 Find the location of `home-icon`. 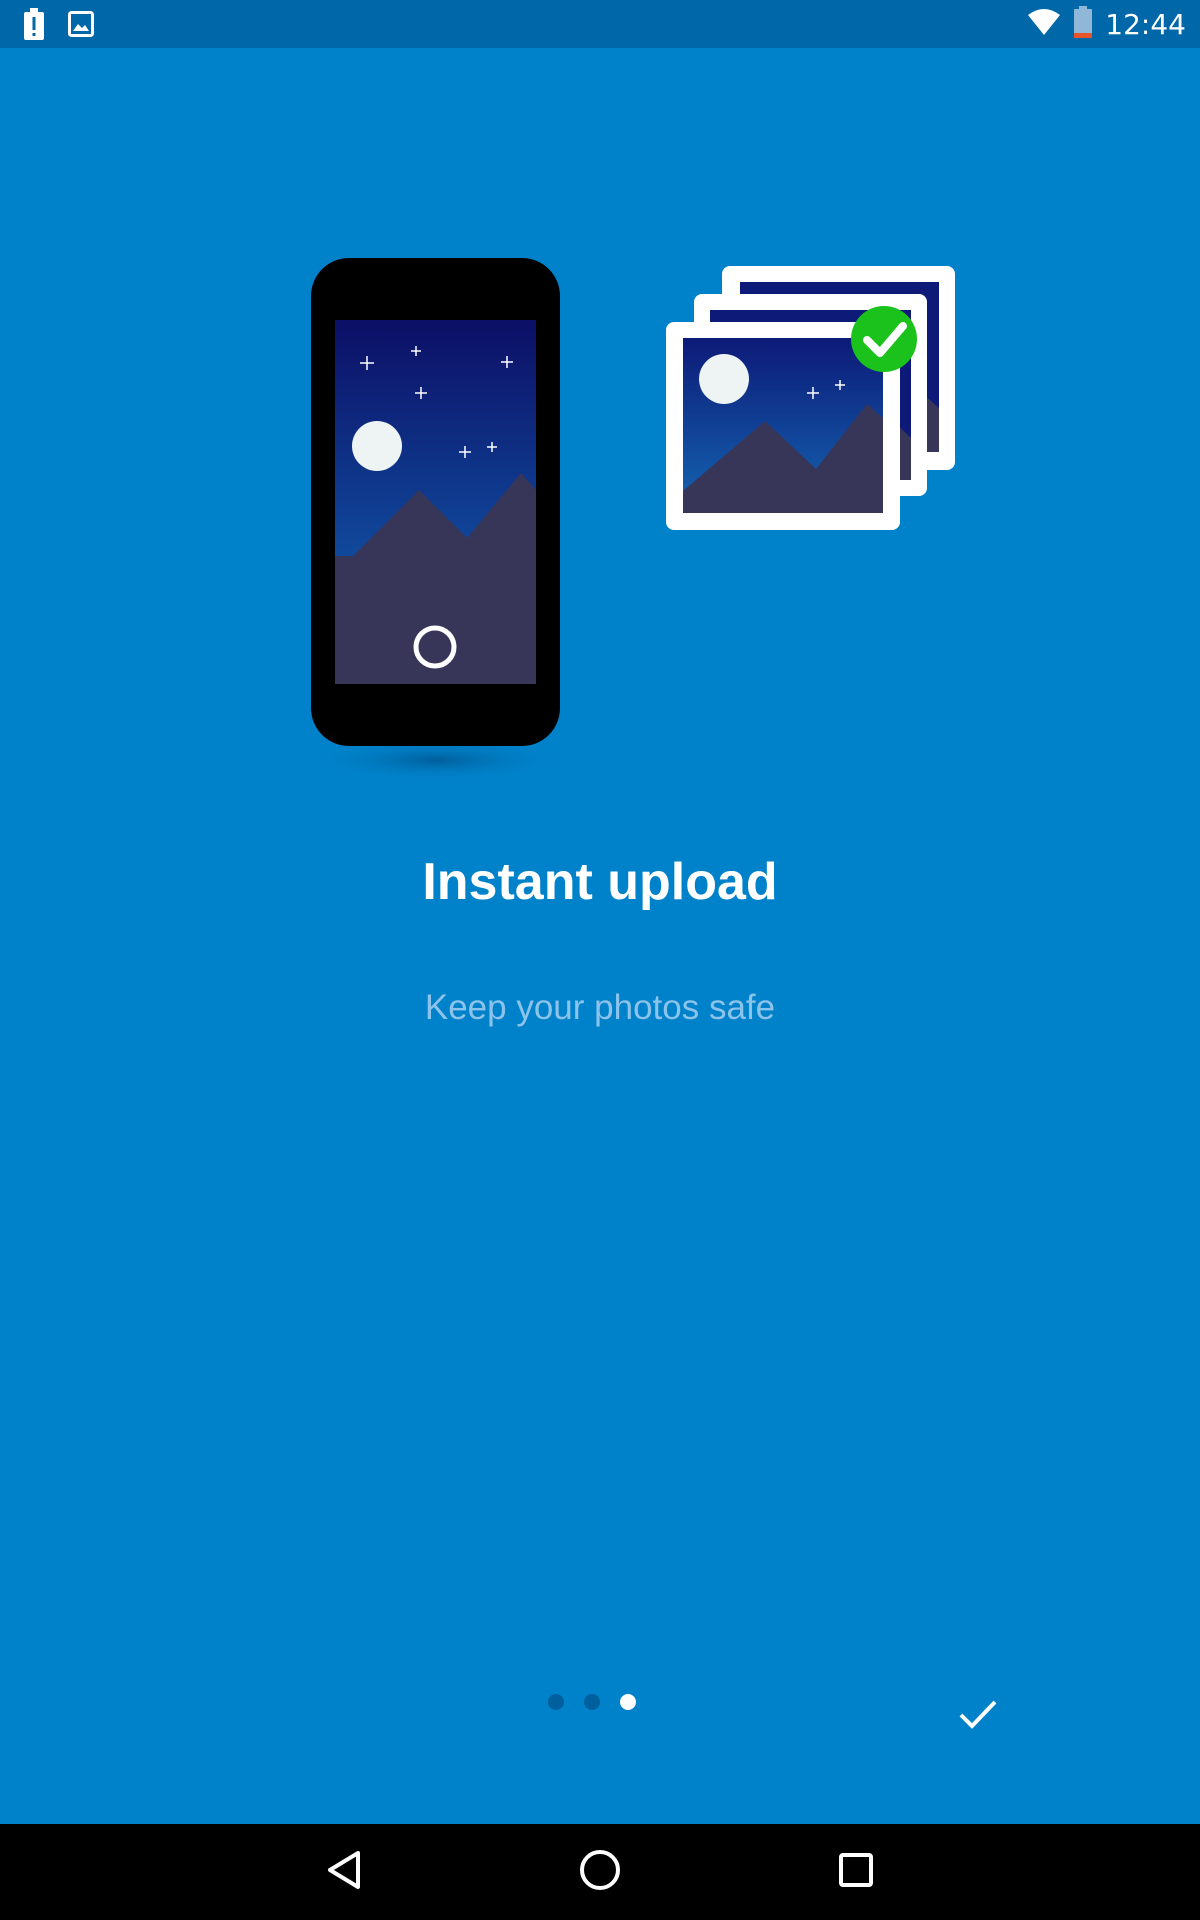

home-icon is located at coordinates (600, 1872).